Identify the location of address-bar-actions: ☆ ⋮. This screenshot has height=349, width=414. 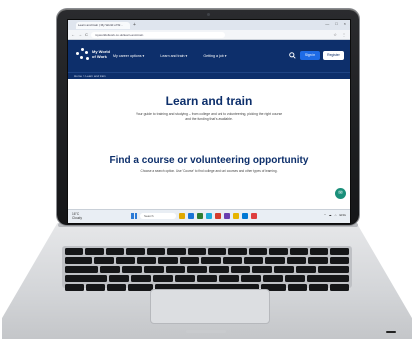
(339, 34).